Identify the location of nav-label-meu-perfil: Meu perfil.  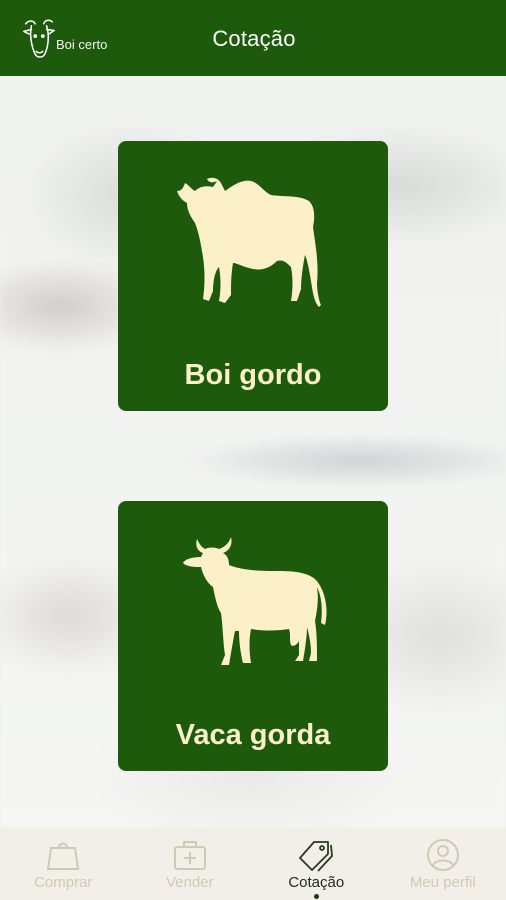
(442, 882).